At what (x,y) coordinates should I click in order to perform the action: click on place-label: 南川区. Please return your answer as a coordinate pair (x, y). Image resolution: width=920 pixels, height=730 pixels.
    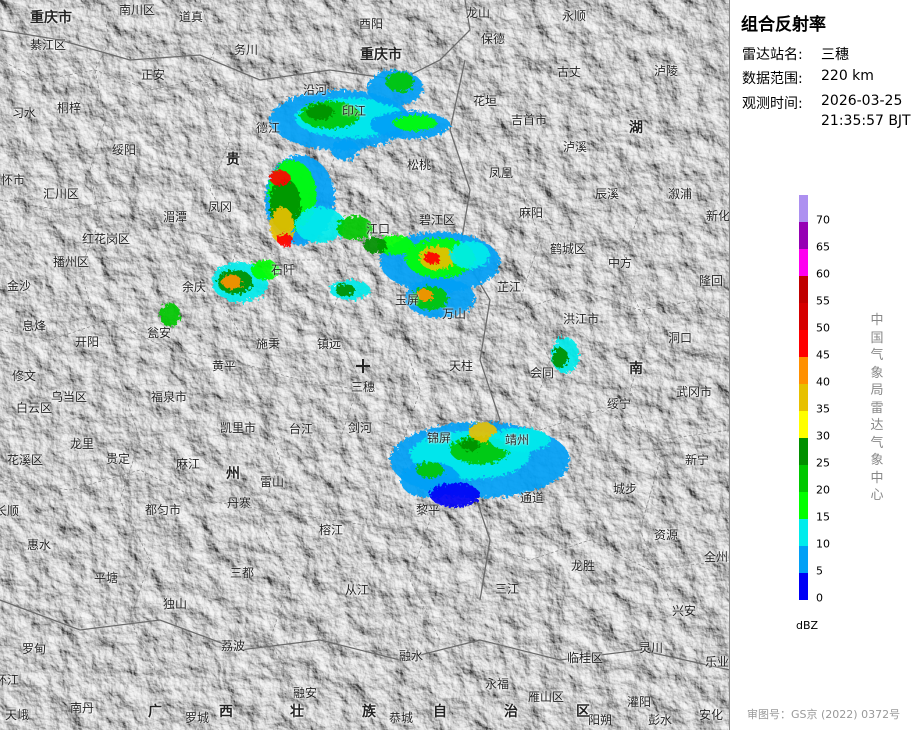
    Looking at the image, I should click on (137, 10).